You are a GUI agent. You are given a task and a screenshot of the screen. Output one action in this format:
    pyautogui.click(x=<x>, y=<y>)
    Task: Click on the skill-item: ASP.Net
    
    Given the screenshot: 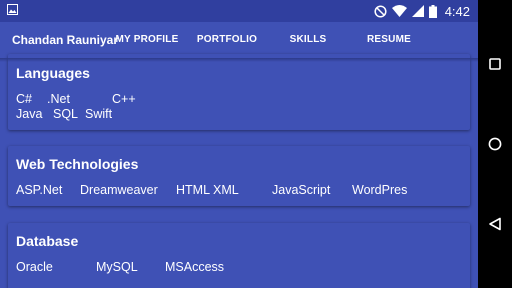 What is the action you would take?
    pyautogui.click(x=39, y=190)
    